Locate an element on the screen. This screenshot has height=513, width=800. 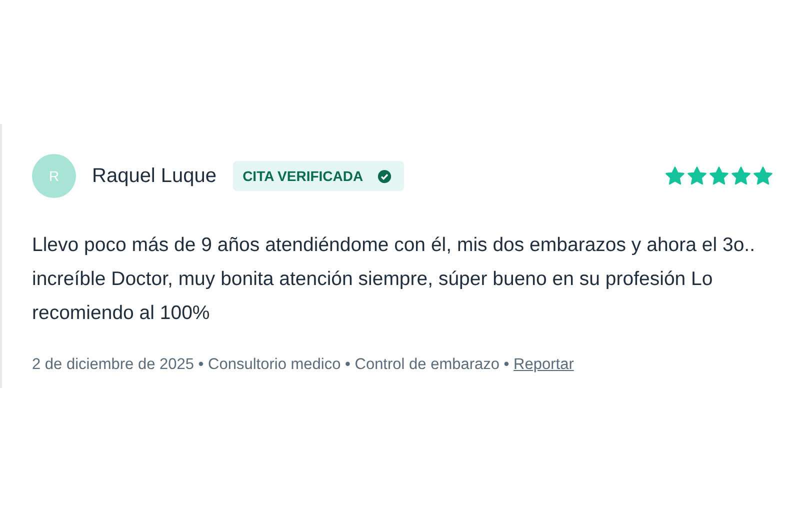
avatar: R is located at coordinates (54, 176).